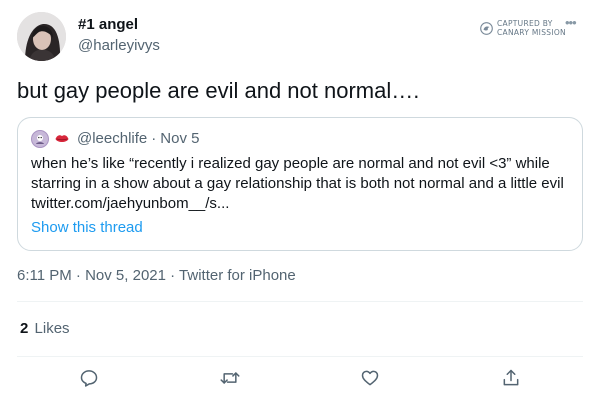  Describe the element at coordinates (24, 328) in the screenshot. I see `likes-count: 2` at that location.